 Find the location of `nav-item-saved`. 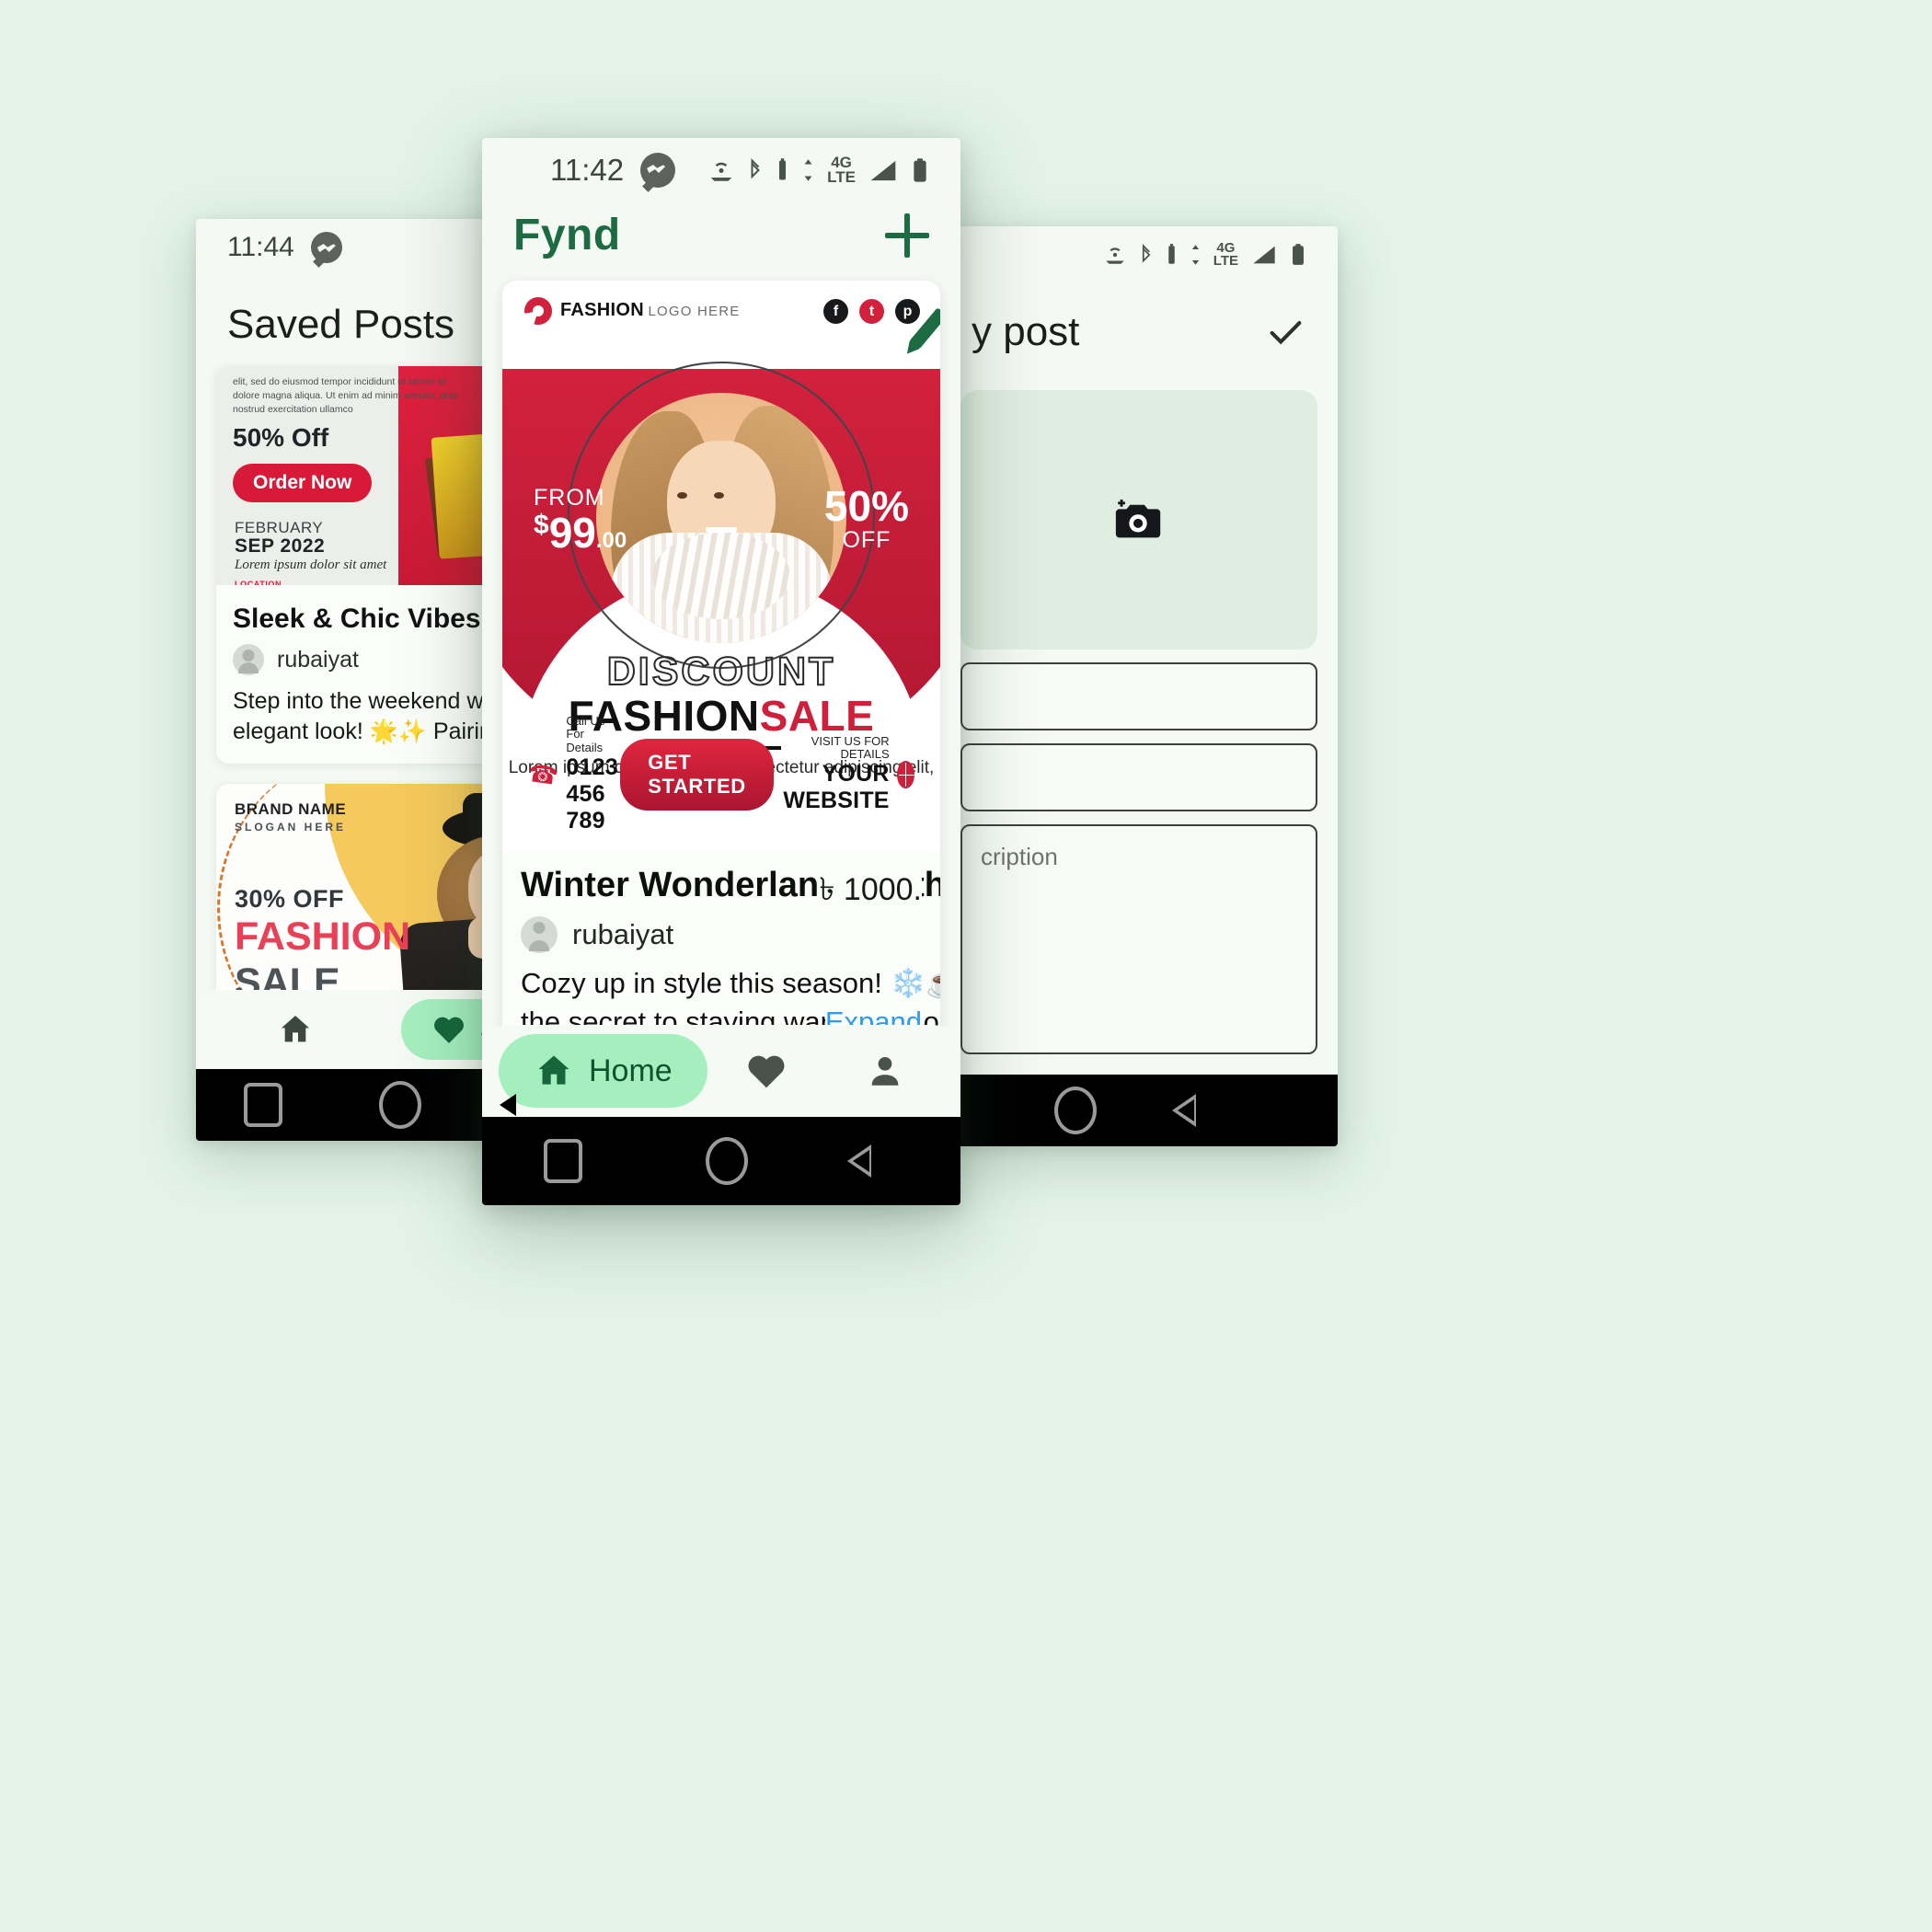

nav-item-saved is located at coordinates (766, 1071).